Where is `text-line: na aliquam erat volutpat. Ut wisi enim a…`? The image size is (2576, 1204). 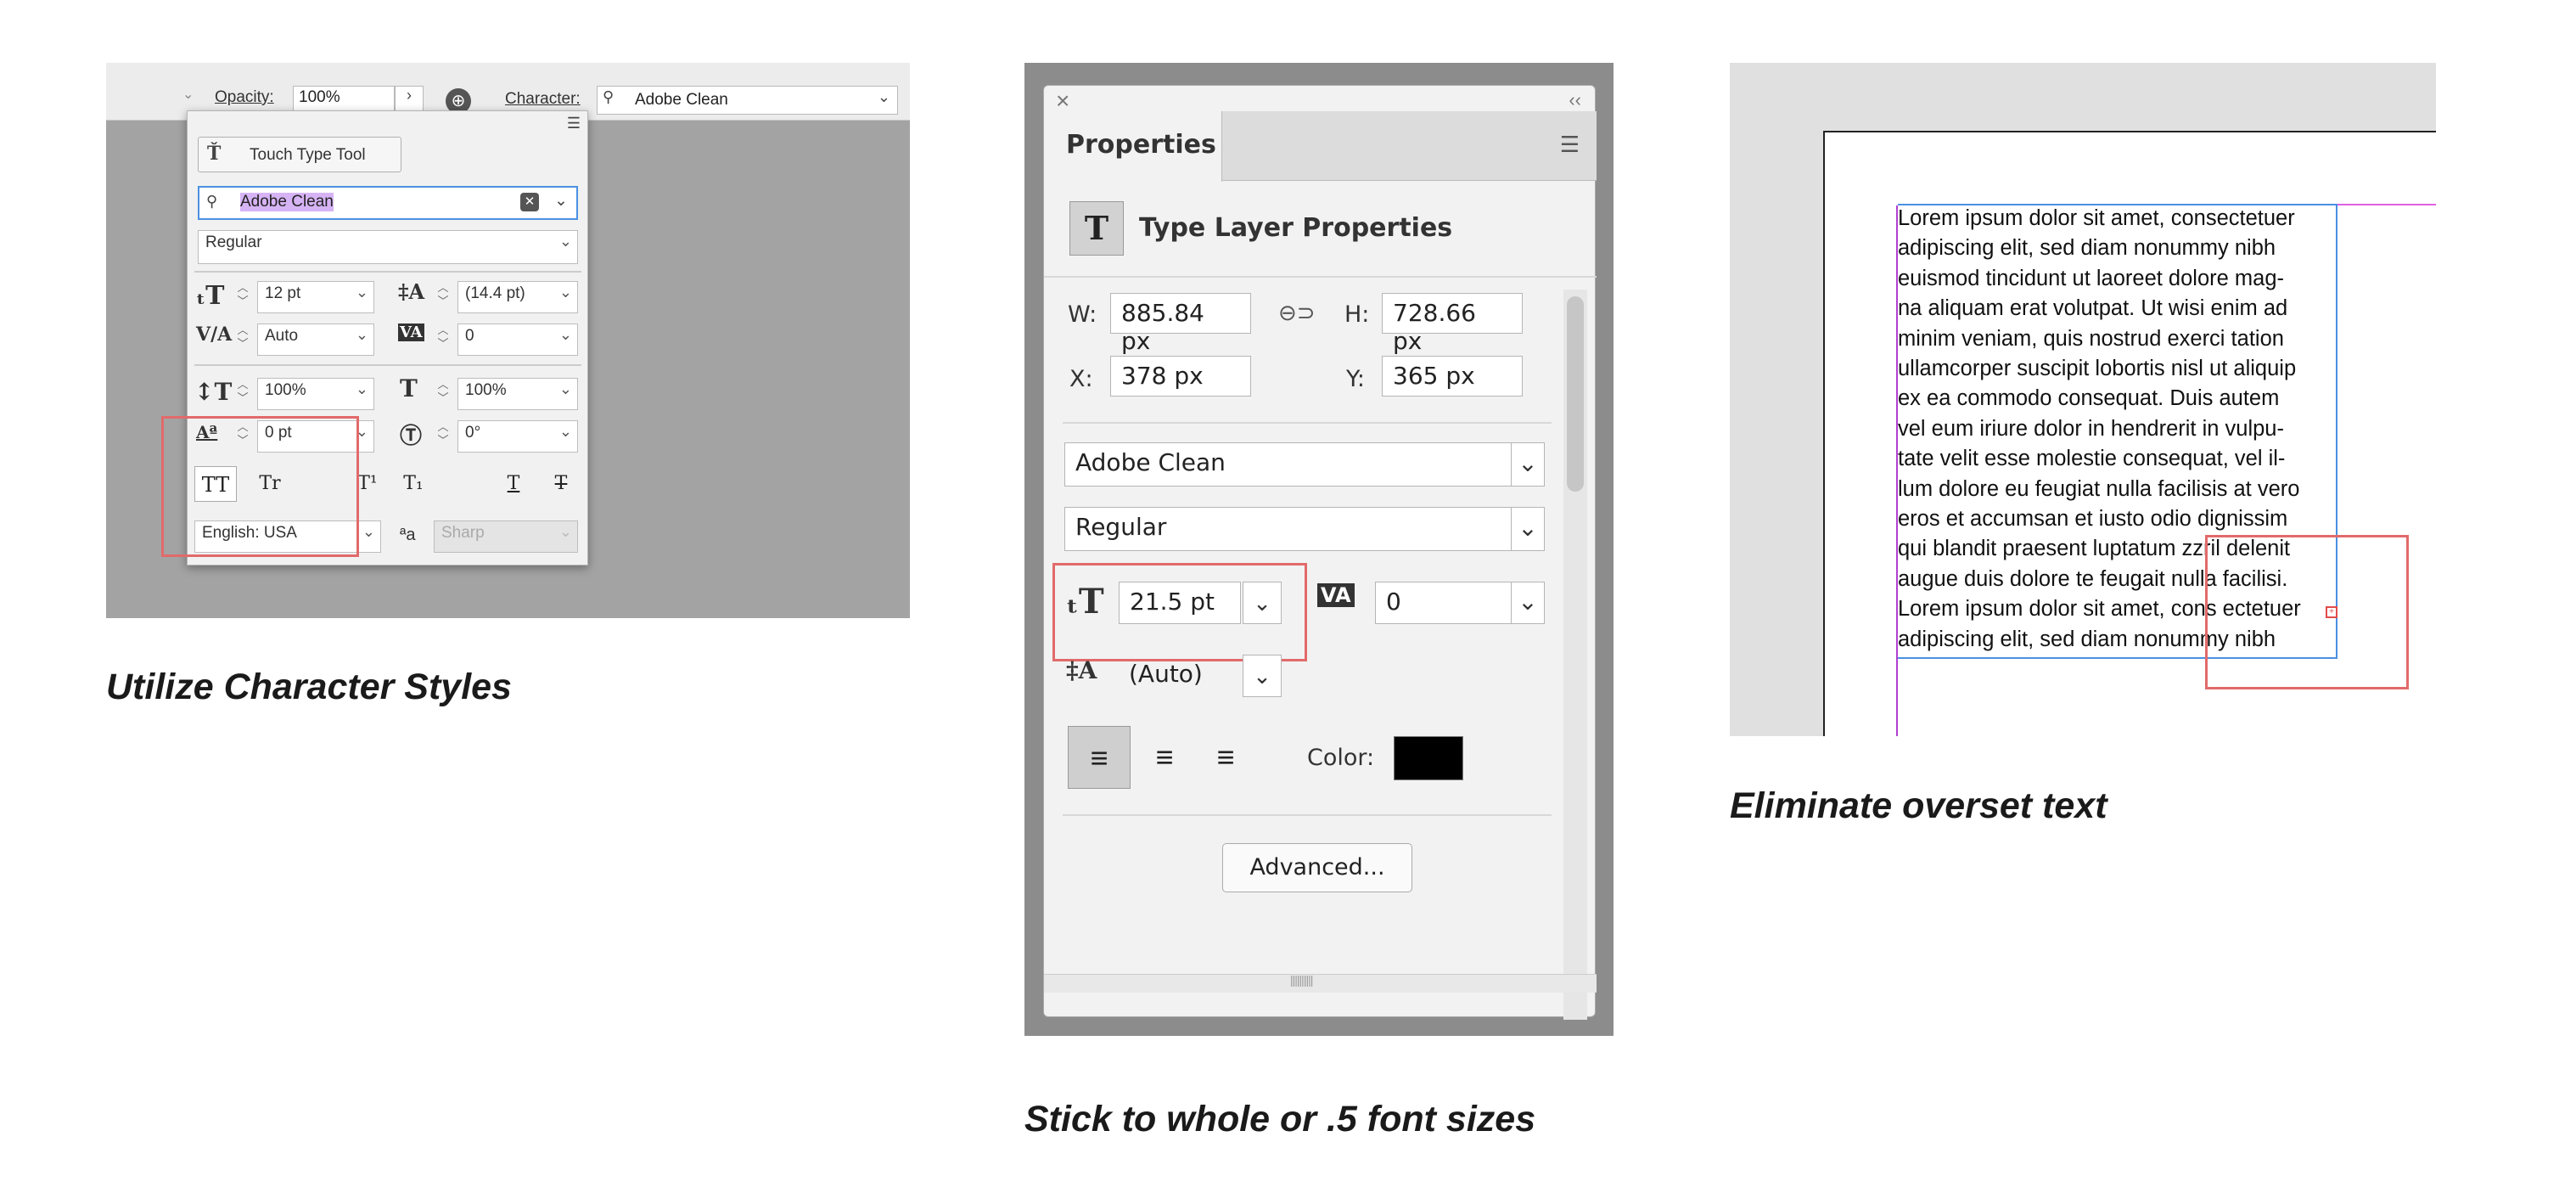
text-line: na aliquam erat volutpat. Ut wisi enim a… is located at coordinates (2093, 308).